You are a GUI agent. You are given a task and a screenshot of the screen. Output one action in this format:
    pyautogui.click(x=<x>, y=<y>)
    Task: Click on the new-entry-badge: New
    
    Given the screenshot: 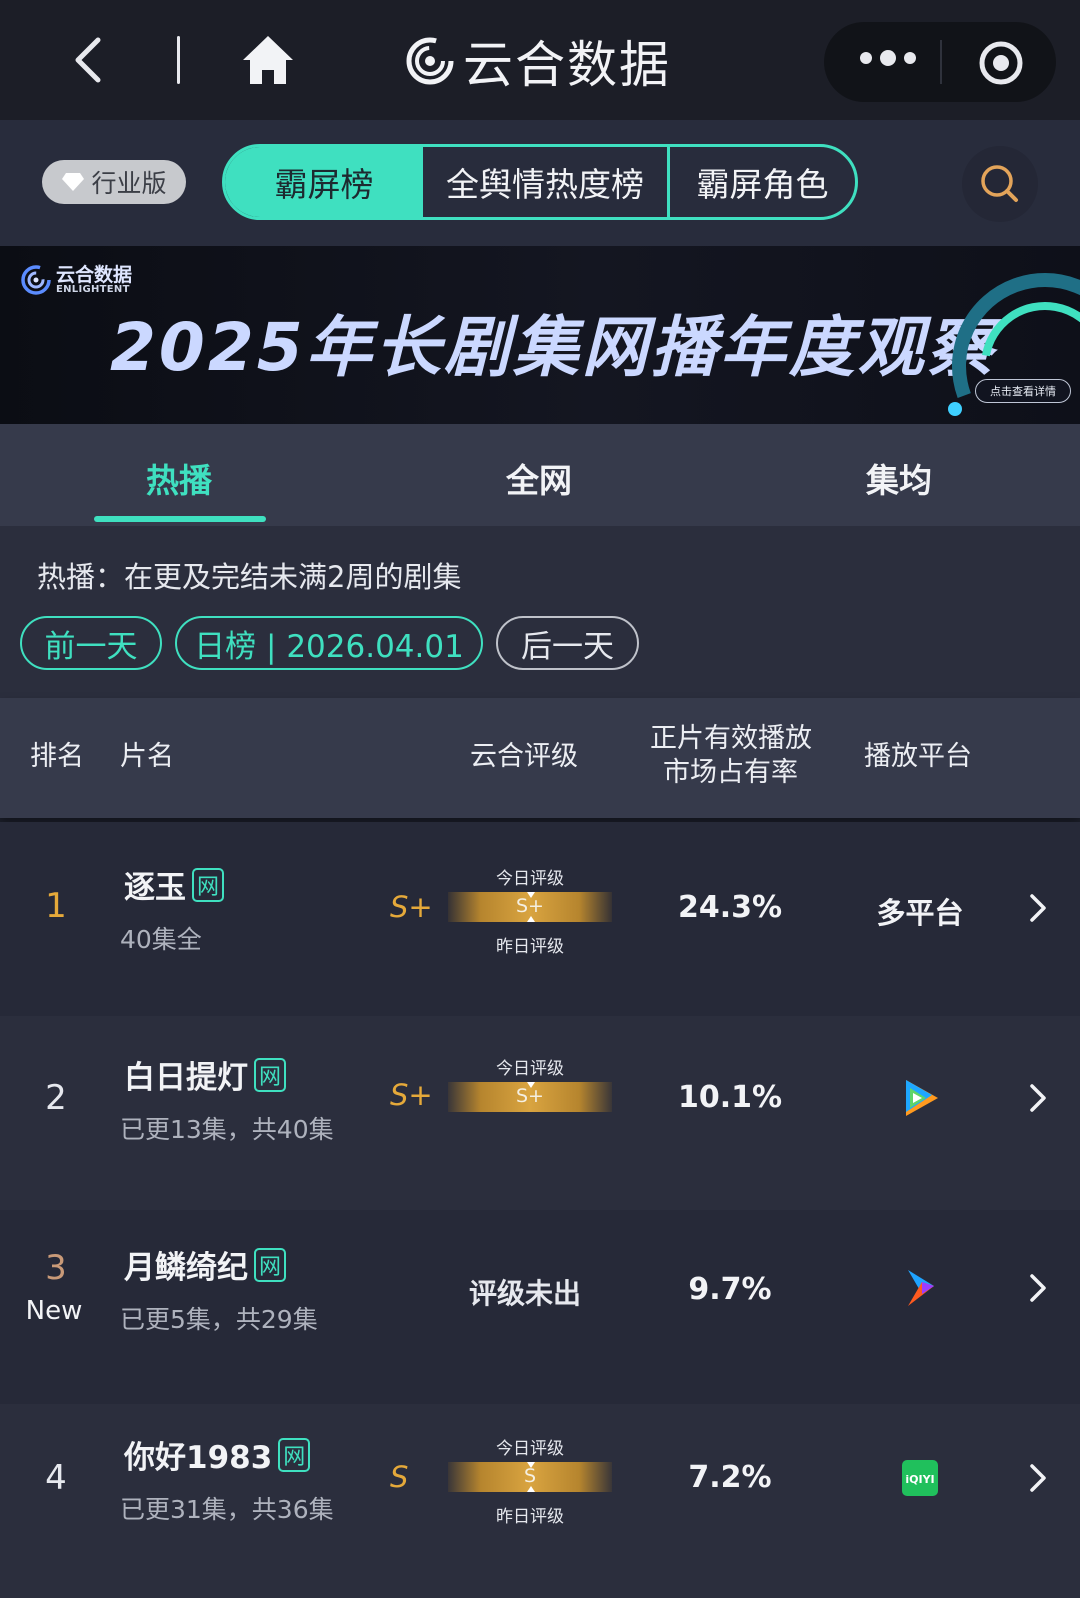 What is the action you would take?
    pyautogui.click(x=54, y=1311)
    